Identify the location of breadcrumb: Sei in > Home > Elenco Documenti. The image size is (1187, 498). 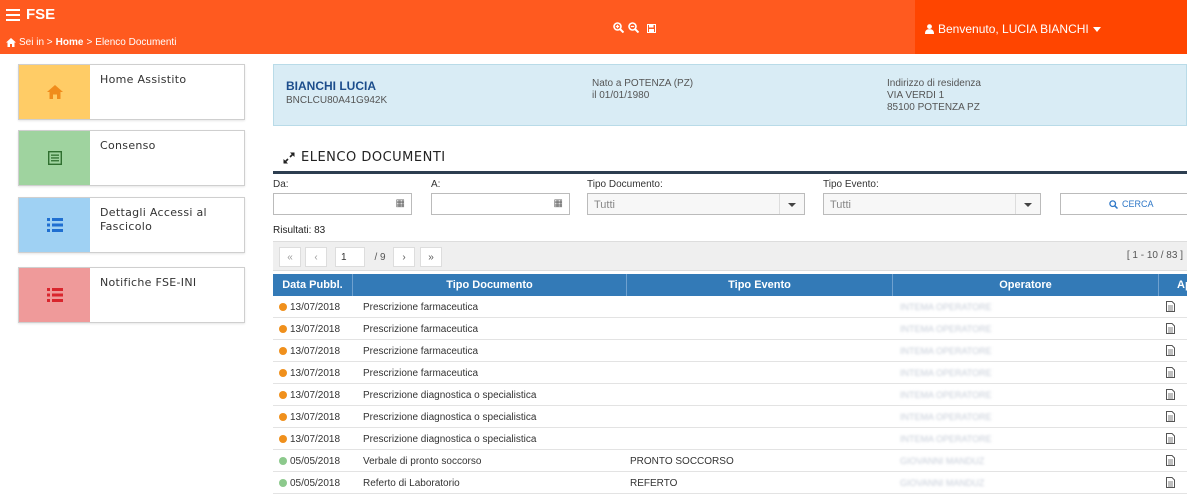
(91, 42).